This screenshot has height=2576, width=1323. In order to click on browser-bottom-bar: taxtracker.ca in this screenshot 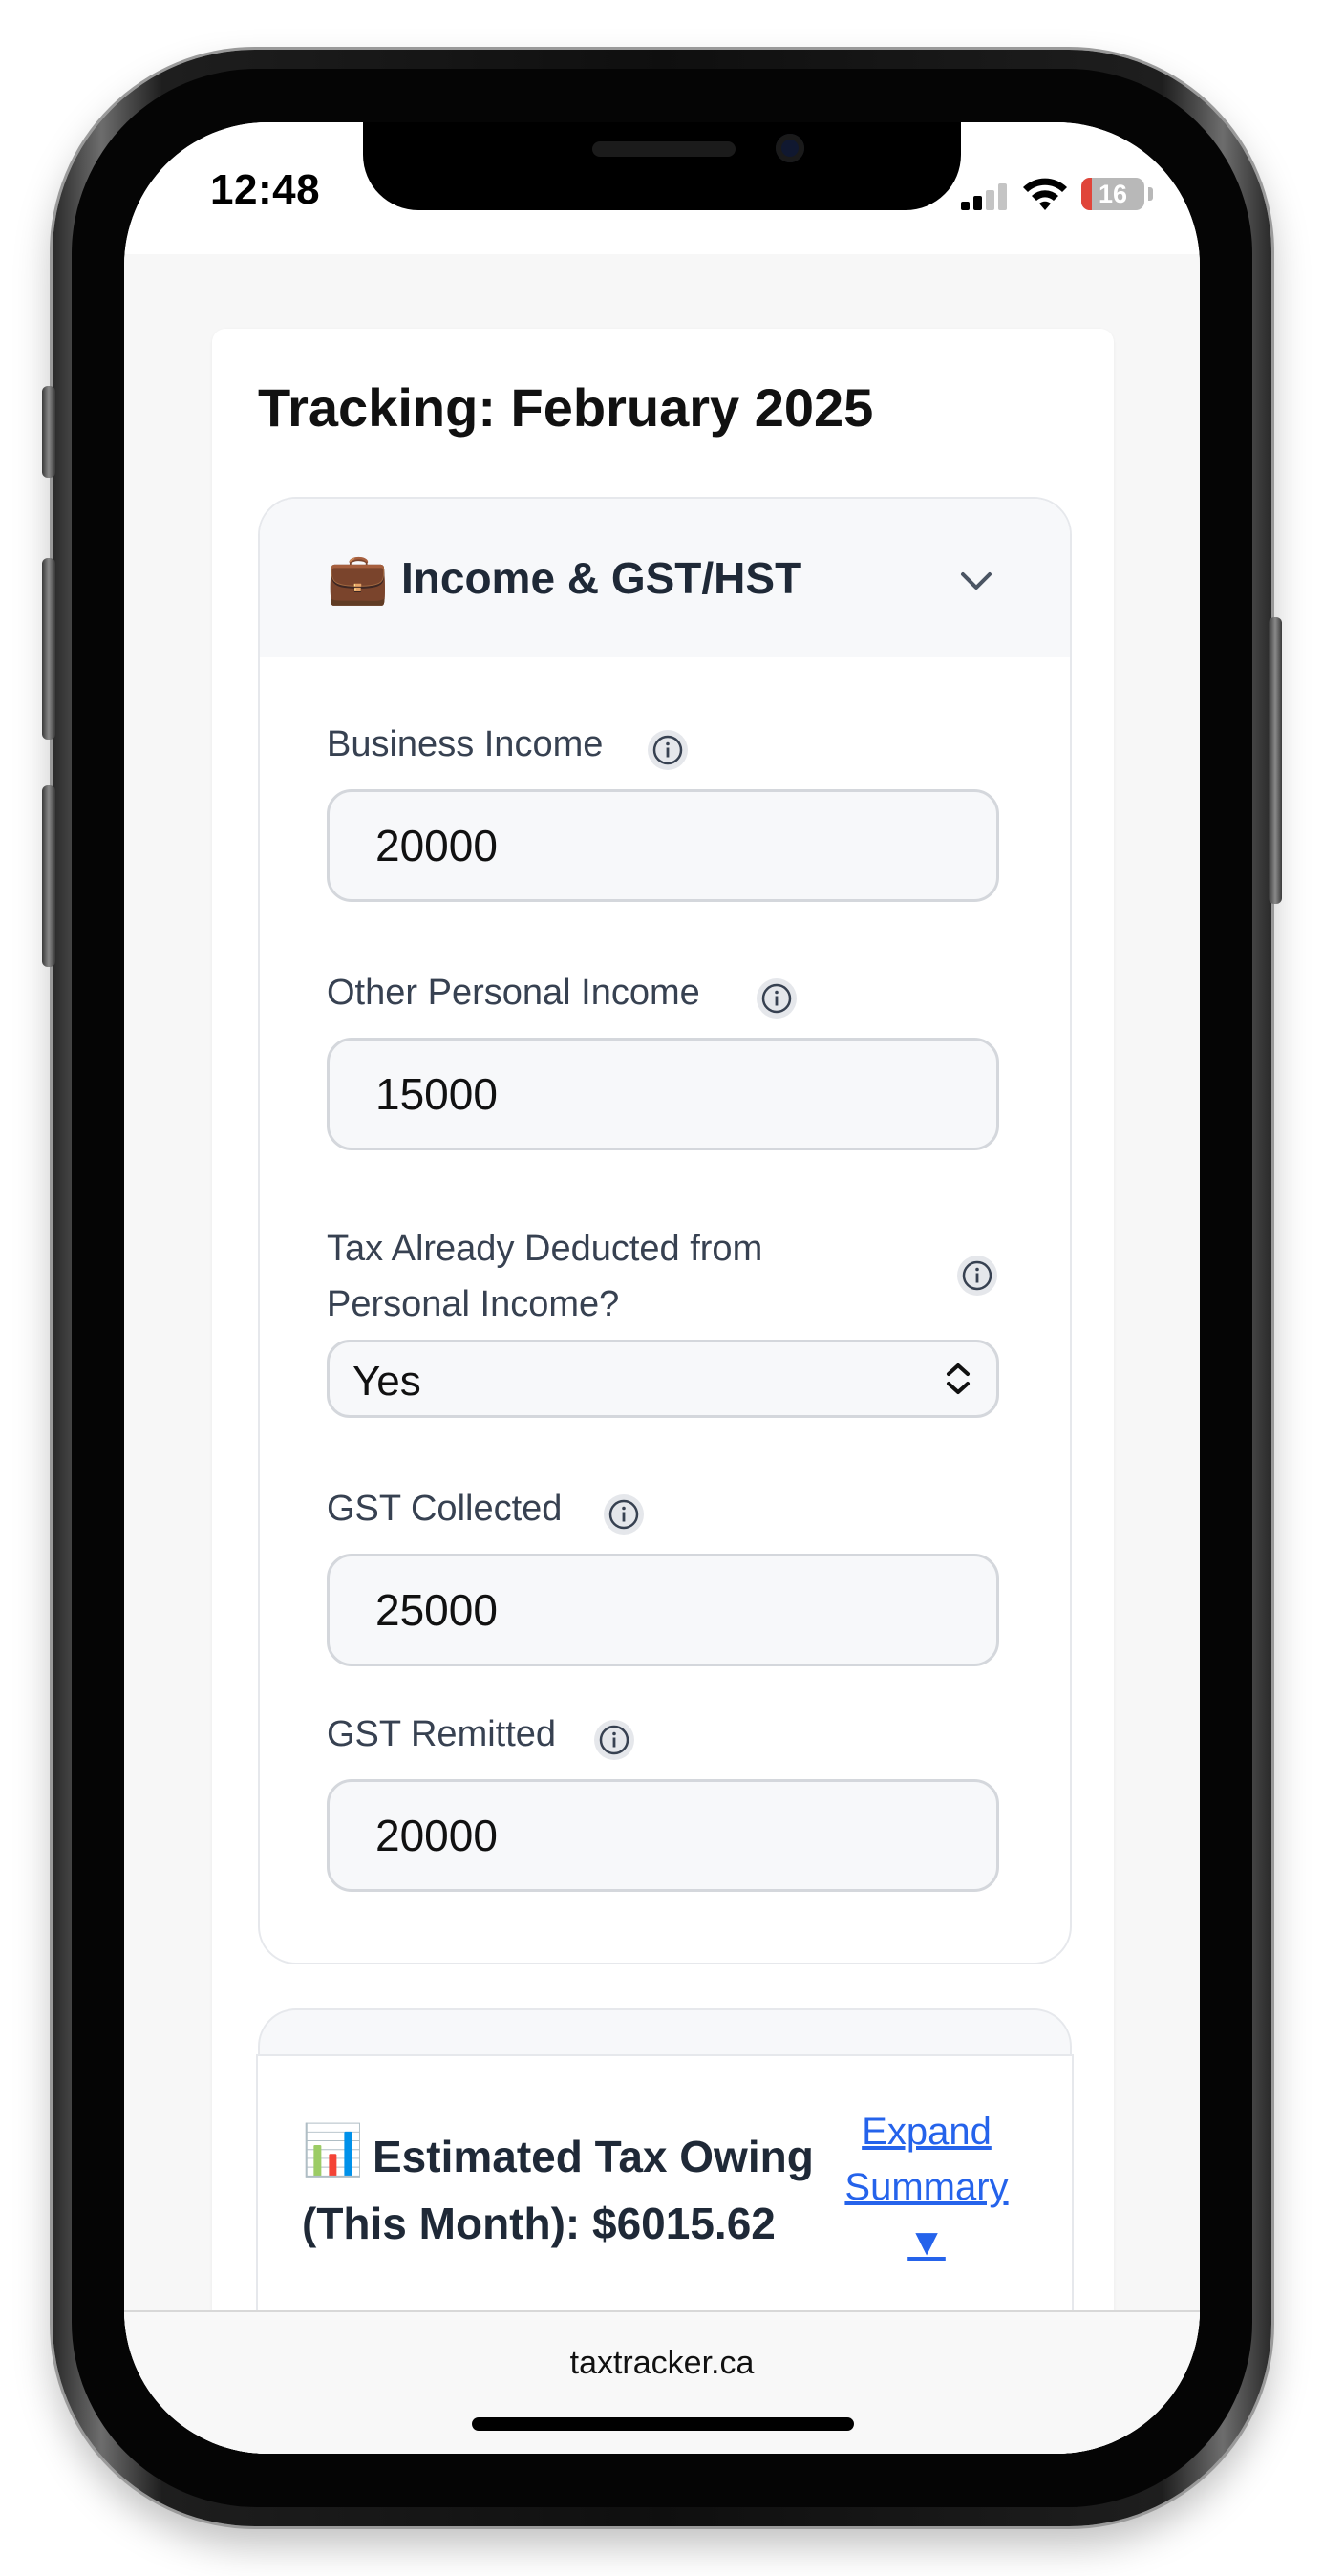, I will do `click(662, 2382)`.